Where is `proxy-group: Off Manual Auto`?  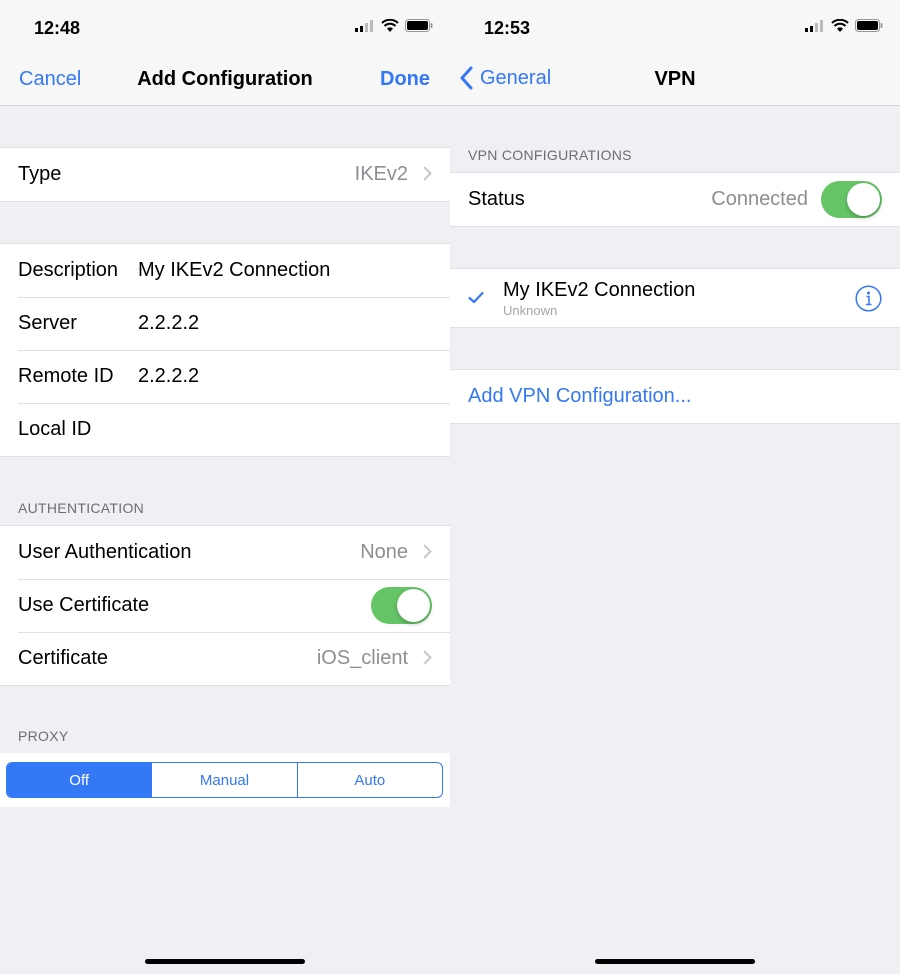
proxy-group: Off Manual Auto is located at coordinates (225, 780).